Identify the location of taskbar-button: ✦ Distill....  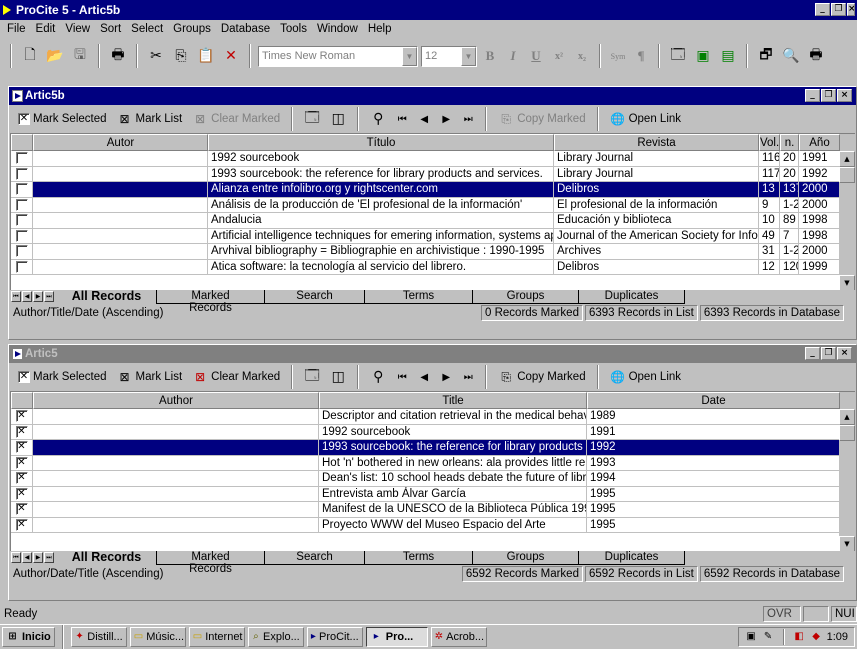
(98, 636).